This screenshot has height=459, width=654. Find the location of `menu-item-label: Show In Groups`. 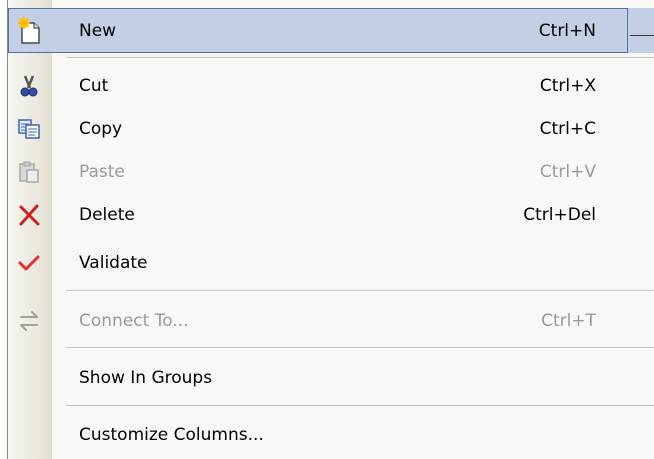

menu-item-label: Show In Groups is located at coordinates (146, 378).